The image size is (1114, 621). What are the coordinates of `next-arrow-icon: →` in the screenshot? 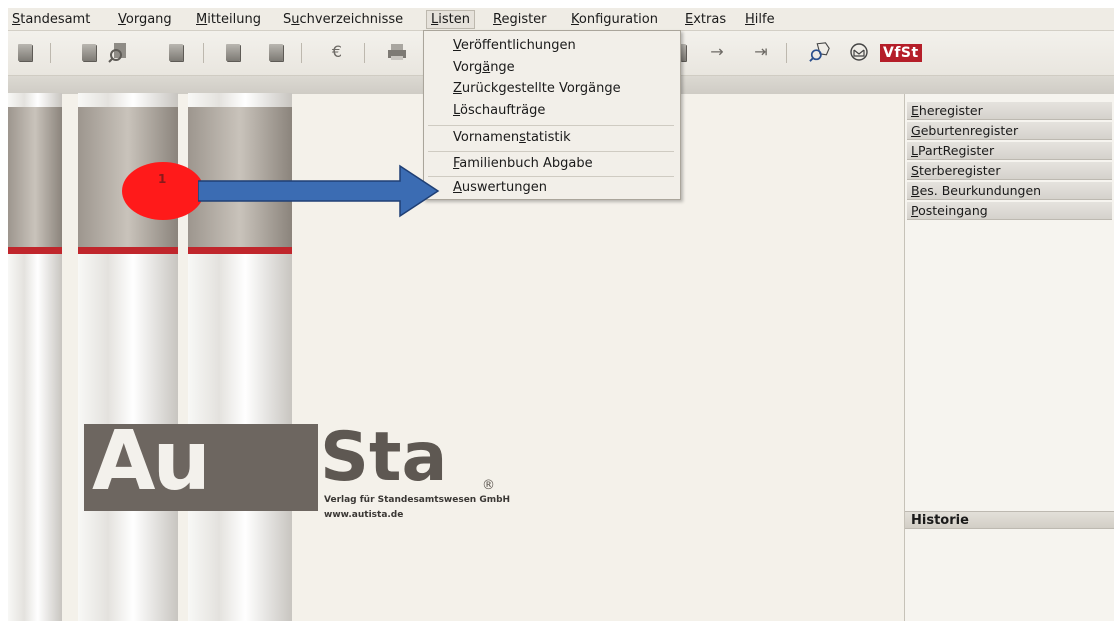 It's located at (717, 52).